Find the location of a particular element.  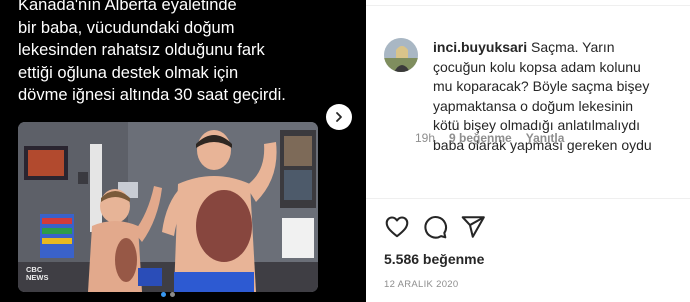

photo-watermark: CBC NEWS is located at coordinates (37, 274).